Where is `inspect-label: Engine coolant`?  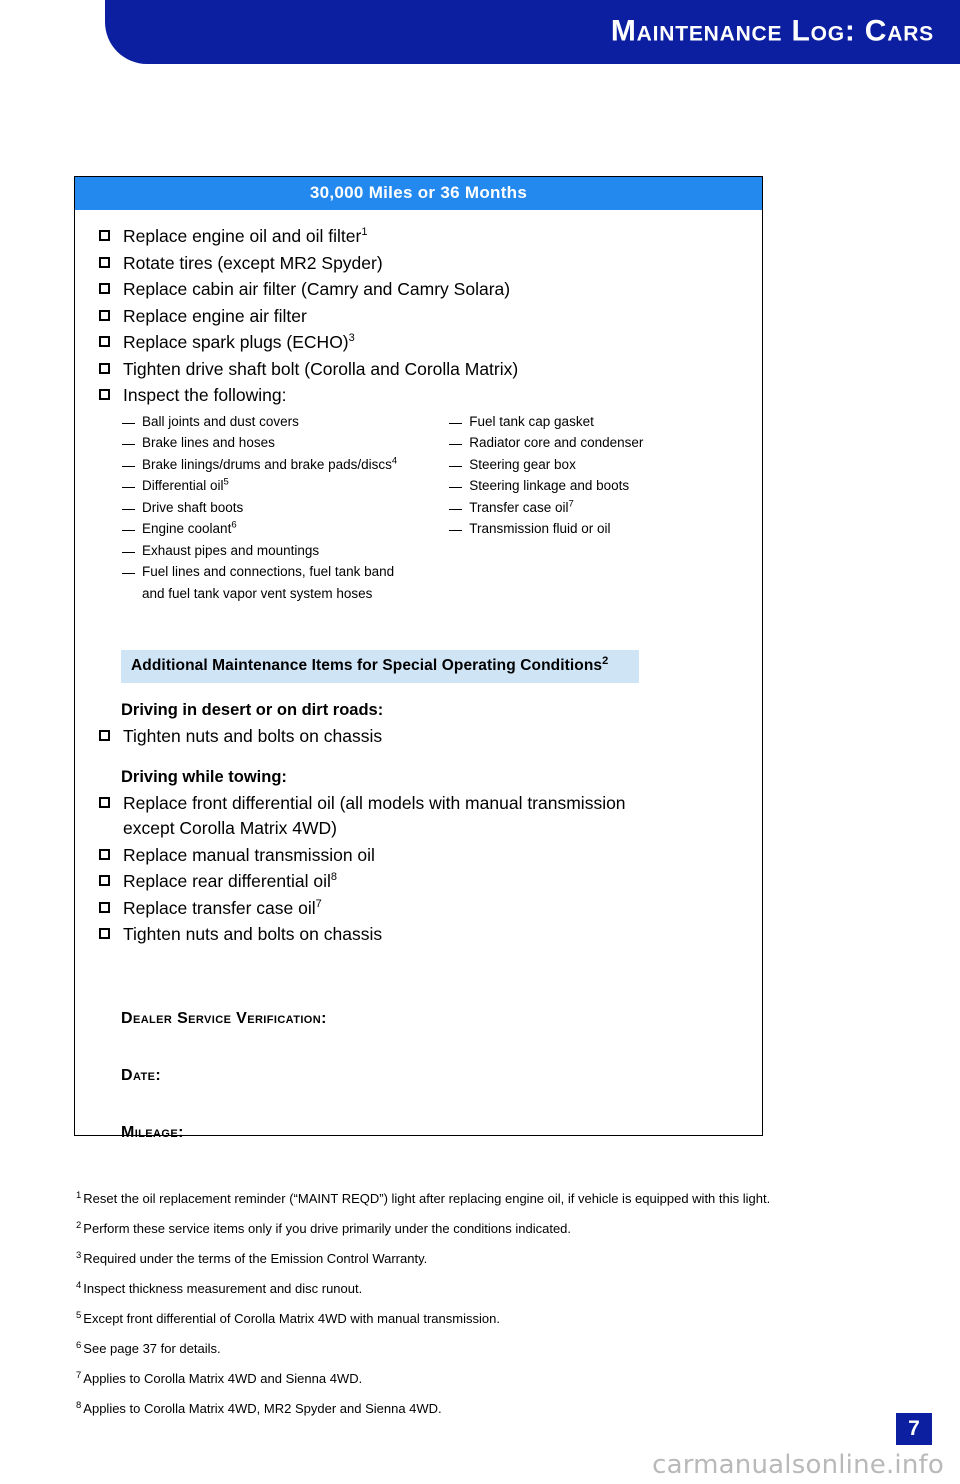 inspect-label: Engine coolant is located at coordinates (187, 528).